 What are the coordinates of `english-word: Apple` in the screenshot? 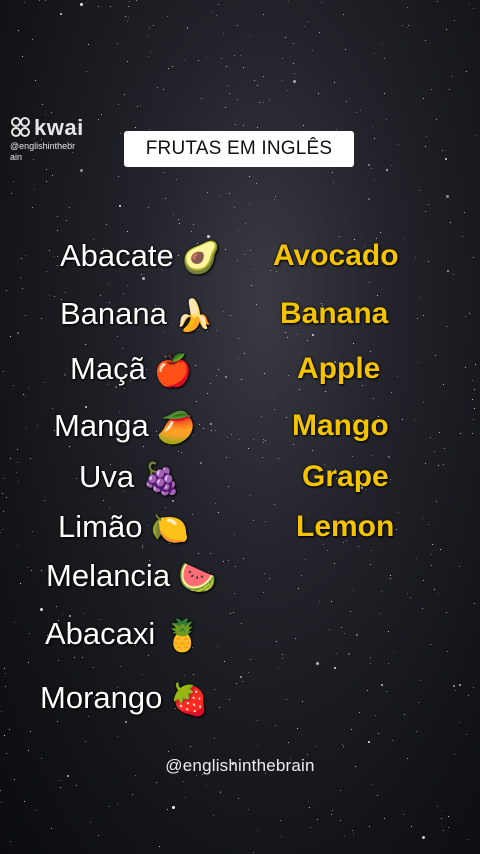 It's located at (339, 368).